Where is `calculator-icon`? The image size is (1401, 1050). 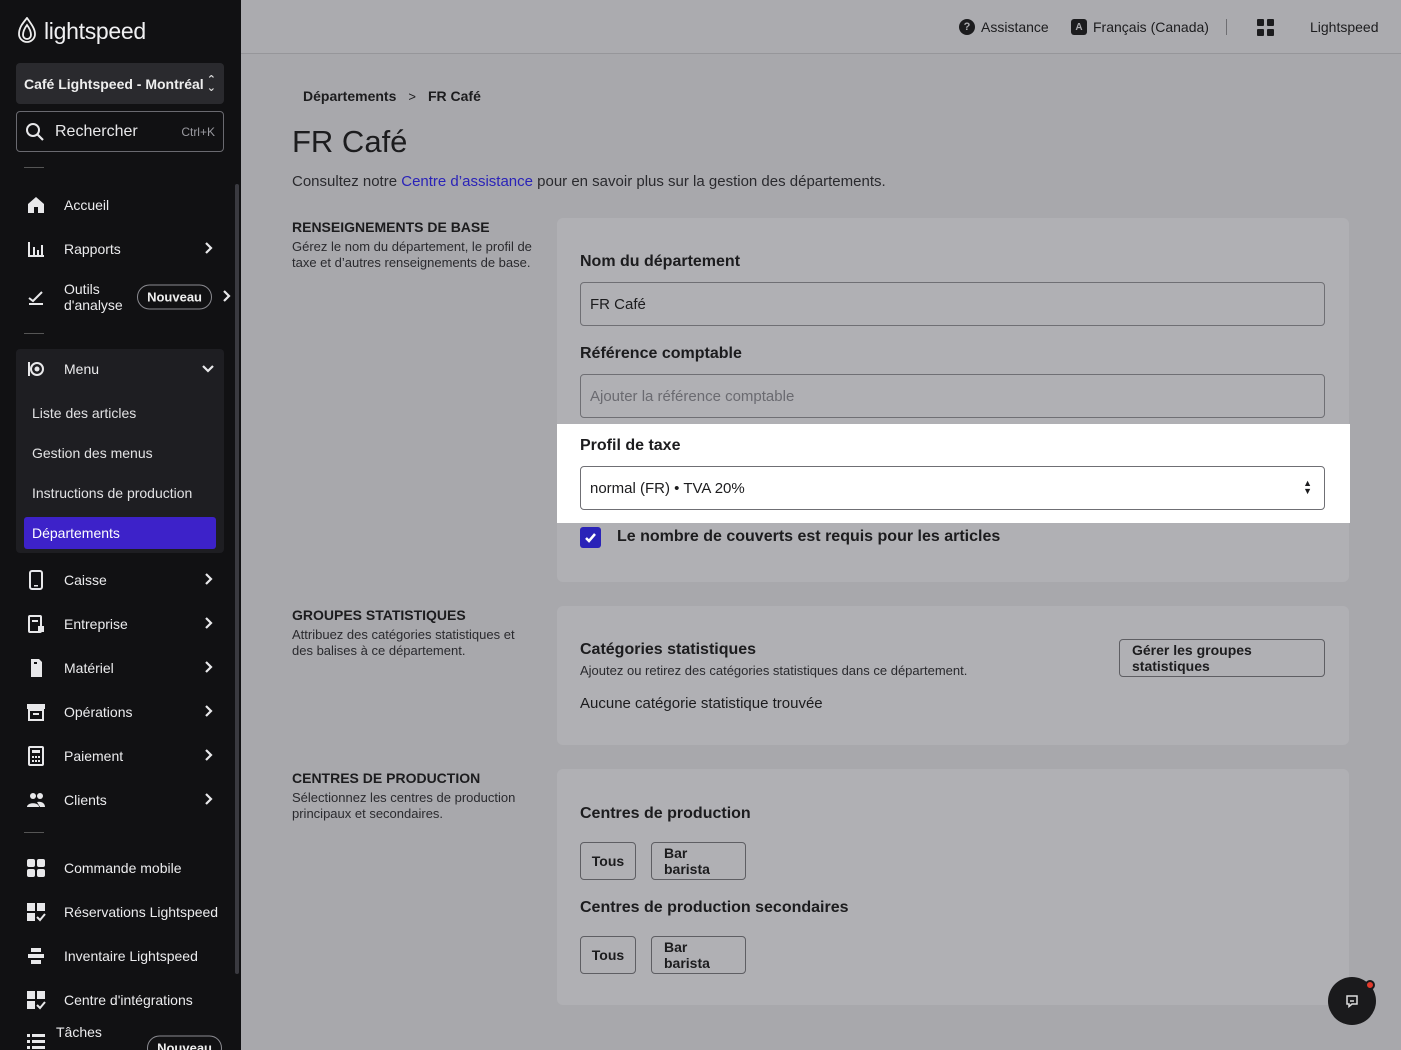
calculator-icon is located at coordinates (36, 756).